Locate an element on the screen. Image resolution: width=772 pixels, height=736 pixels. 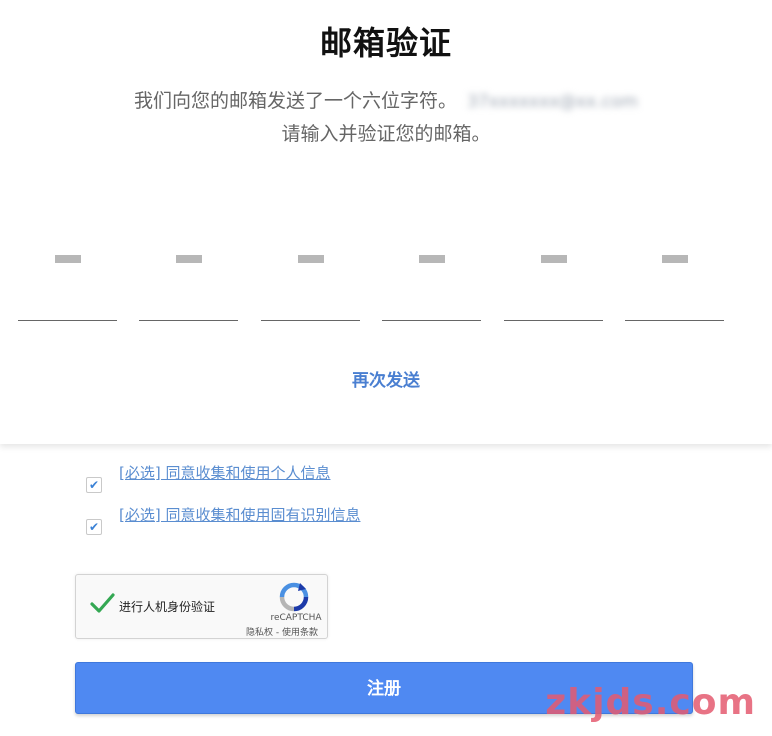
page-title: 邮箱验证 is located at coordinates (385, 43).